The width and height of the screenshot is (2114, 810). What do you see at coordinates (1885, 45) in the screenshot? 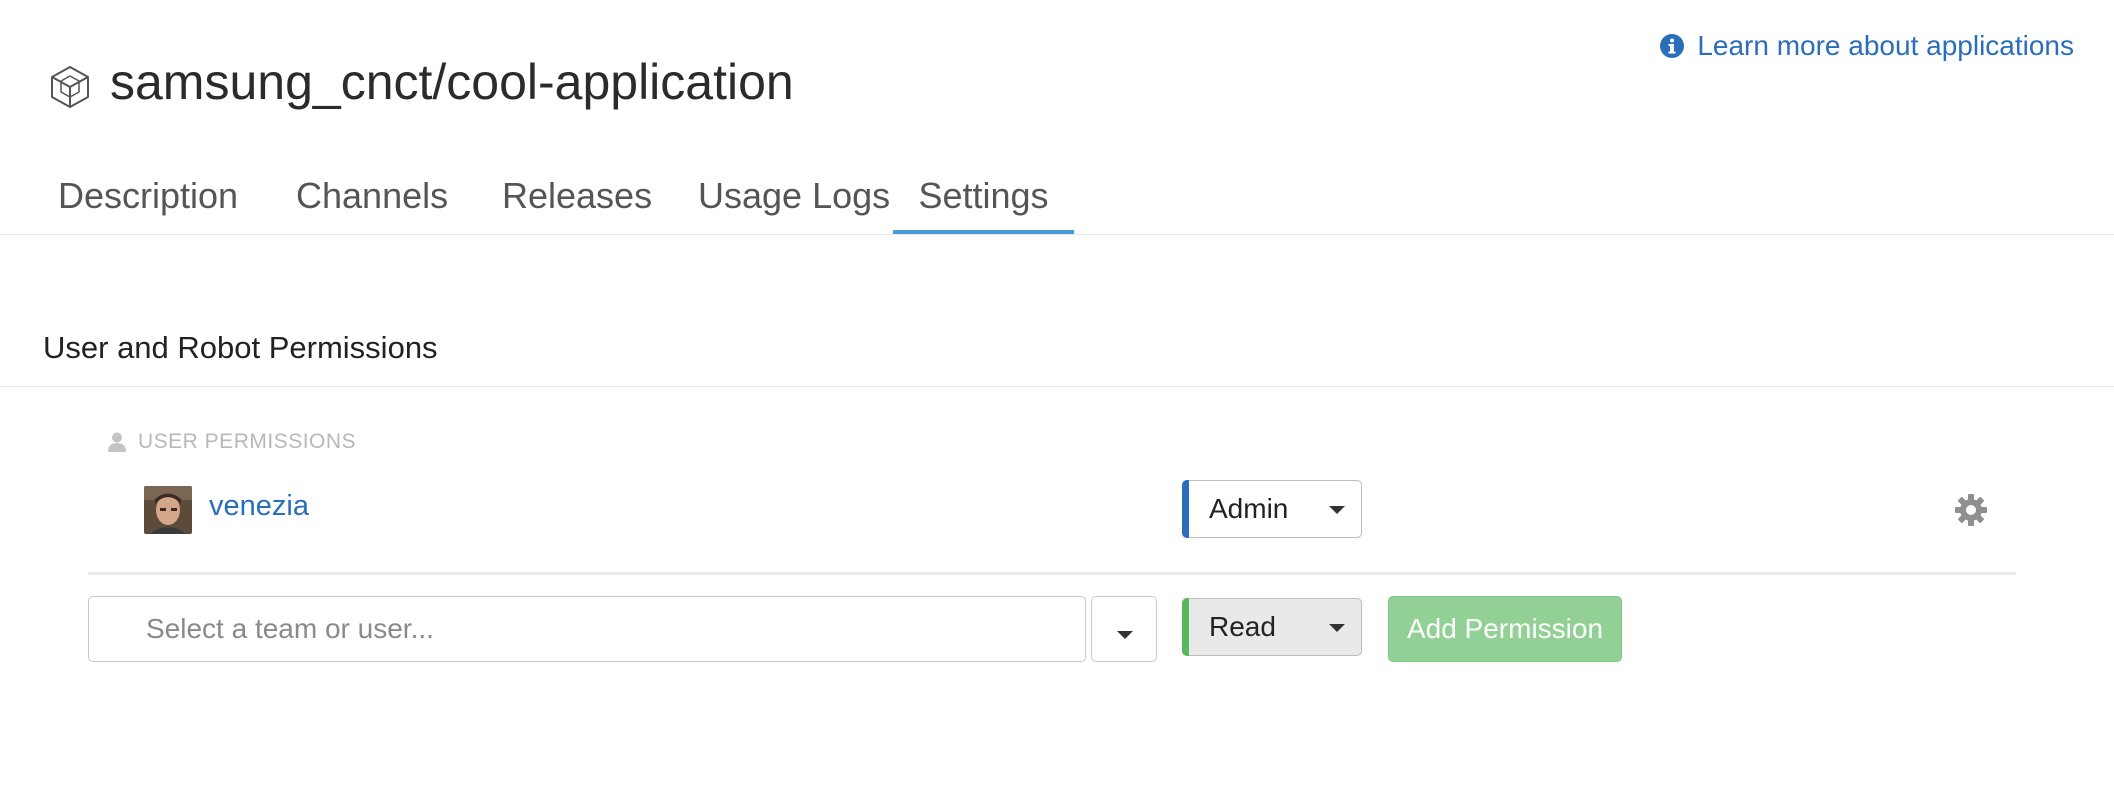
I see `learn-more-label: Learn more about applications` at bounding box center [1885, 45].